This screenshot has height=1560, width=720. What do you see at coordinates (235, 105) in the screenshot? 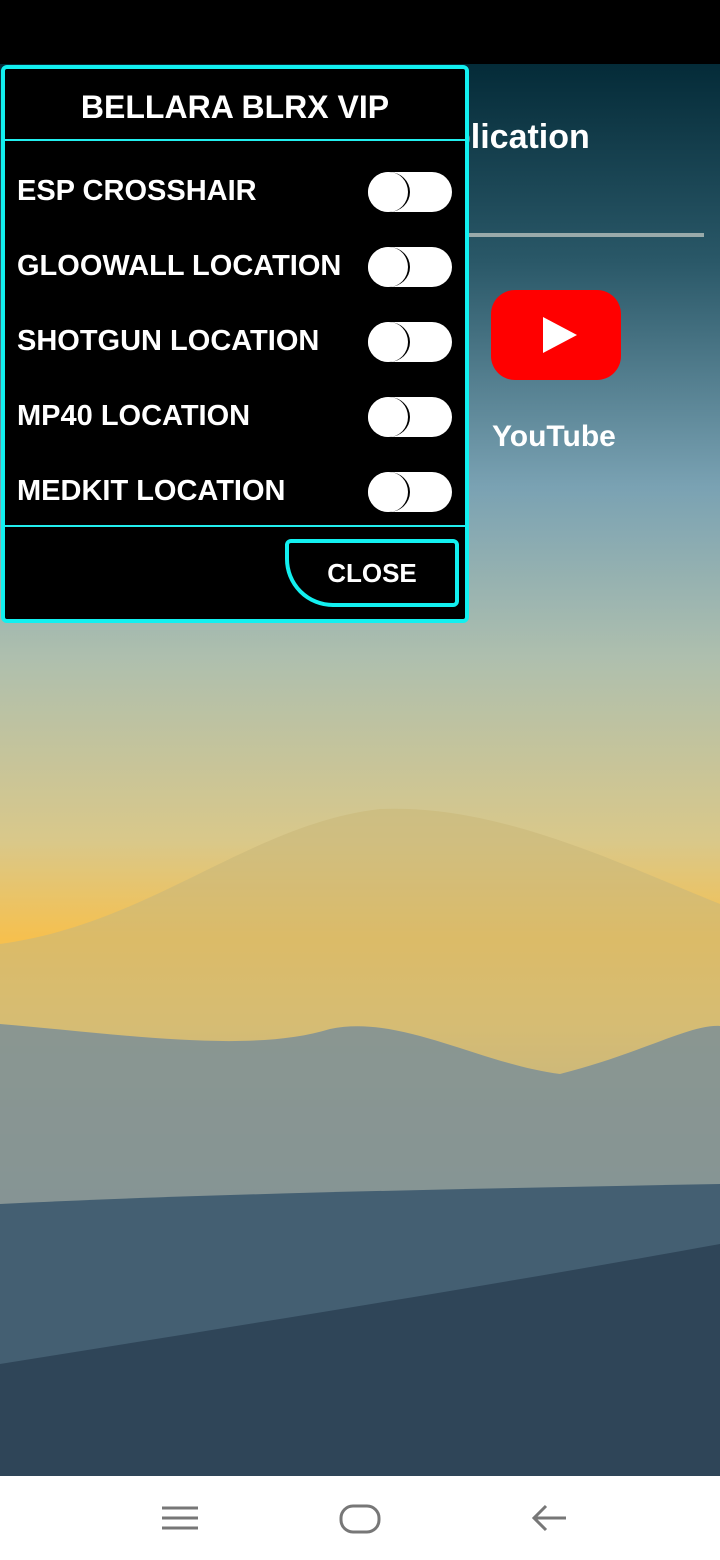
I see `menu-title: BELLARA BLRX VIP` at bounding box center [235, 105].